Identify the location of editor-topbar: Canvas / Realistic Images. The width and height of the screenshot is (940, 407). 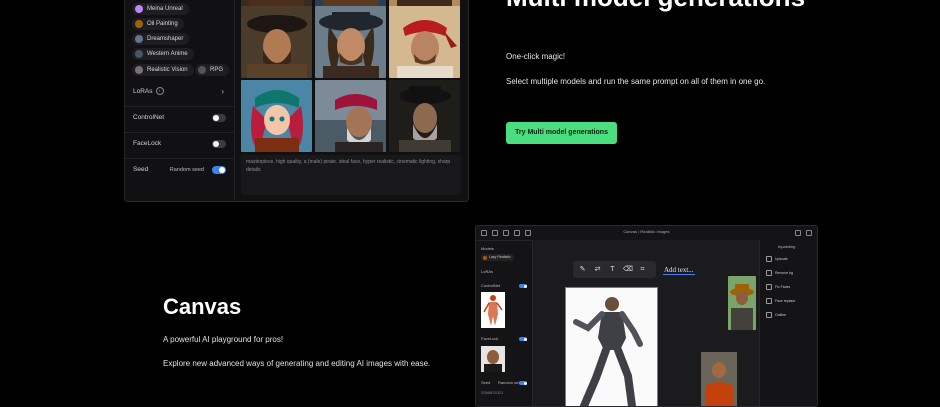
(646, 233).